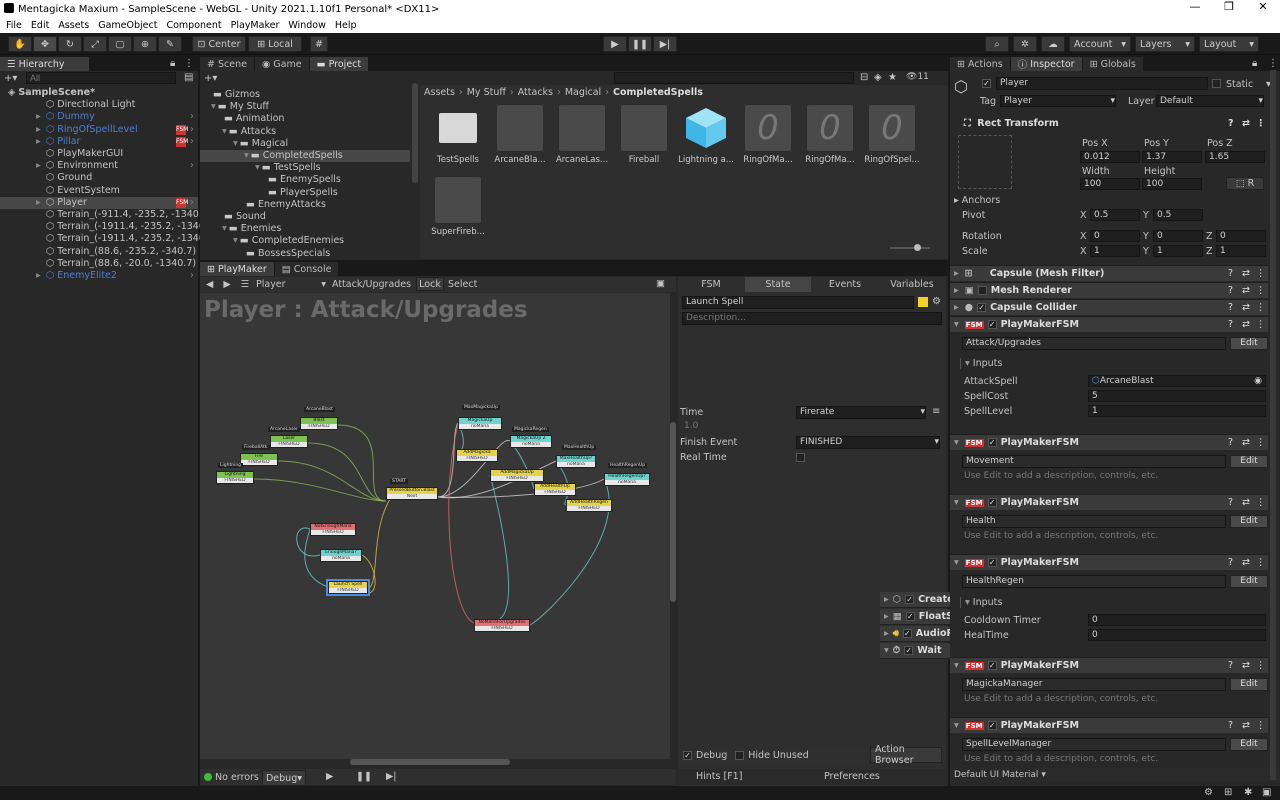  Describe the element at coordinates (673, 512) in the screenshot. I see `graph-vscrollbar` at that location.